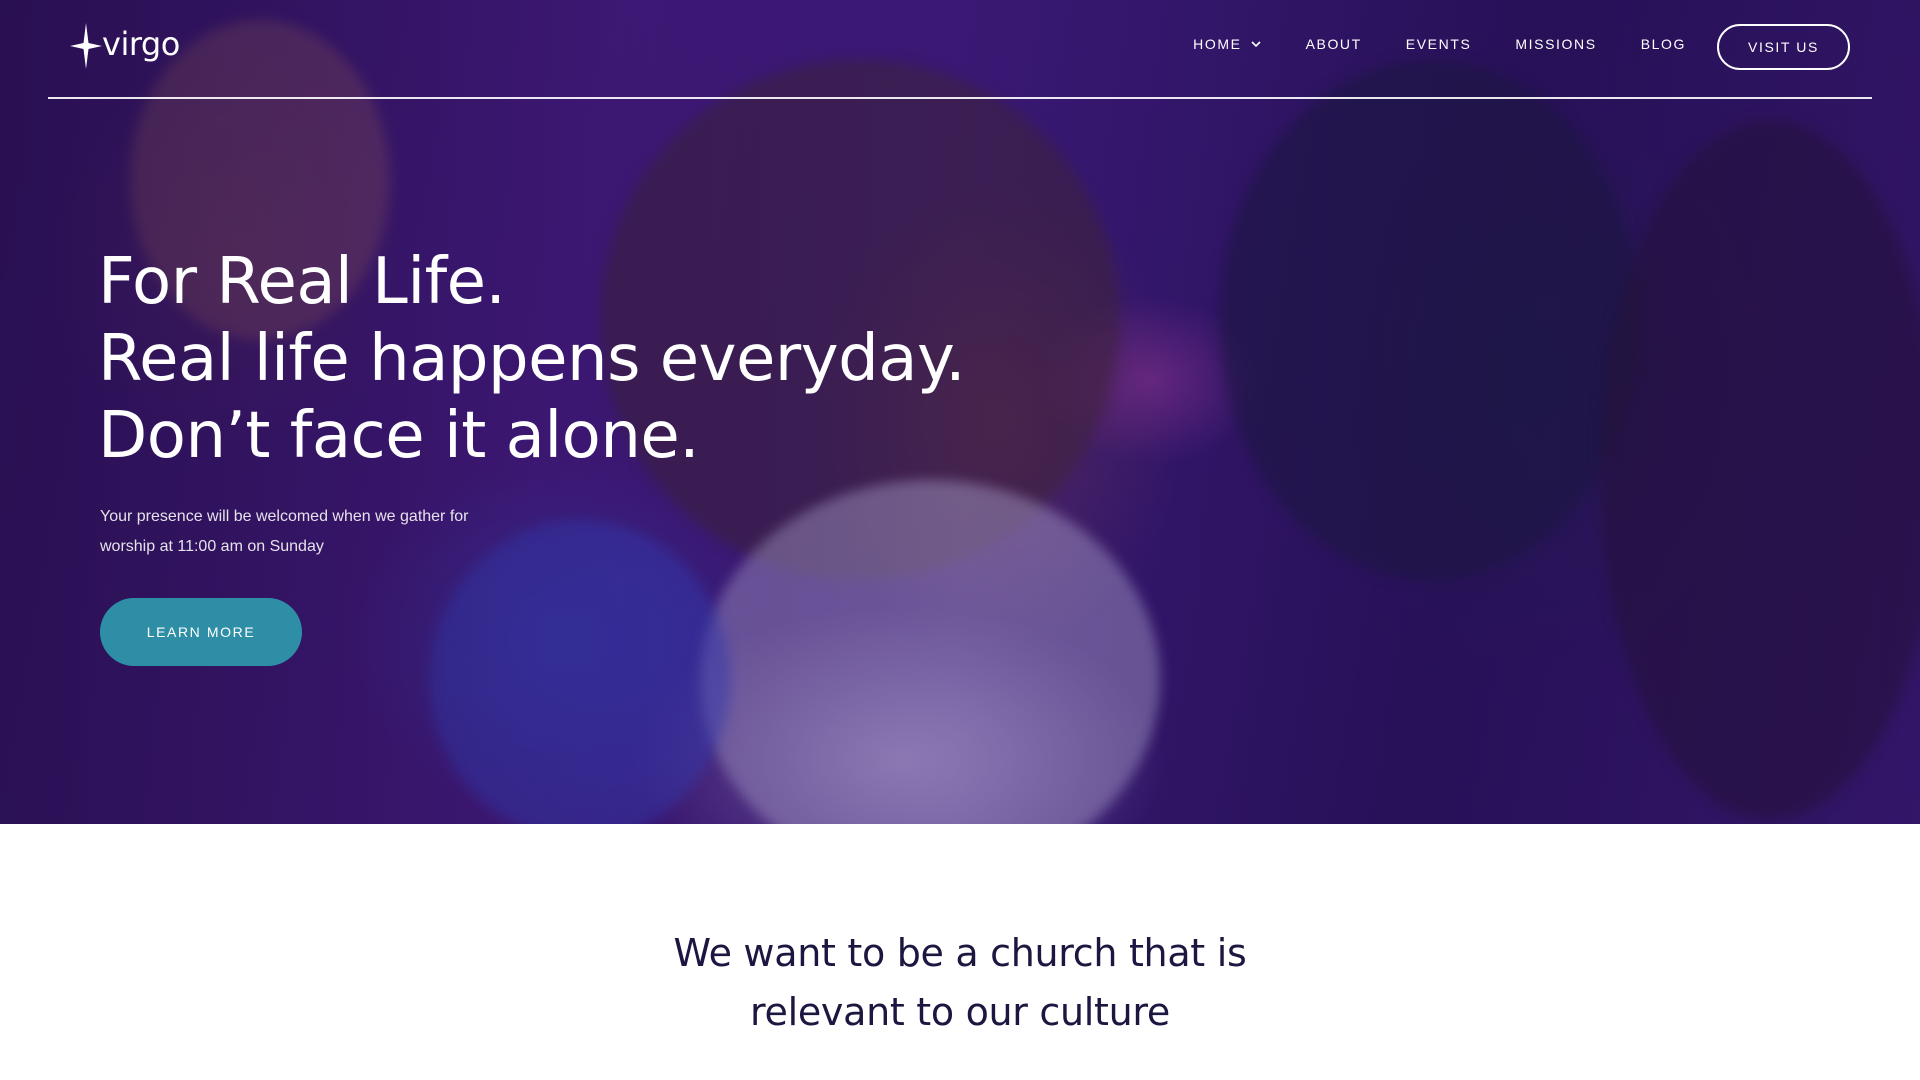 Image resolution: width=1920 pixels, height=1080 pixels. I want to click on nav-item-label: MISSIONS, so click(1556, 44).